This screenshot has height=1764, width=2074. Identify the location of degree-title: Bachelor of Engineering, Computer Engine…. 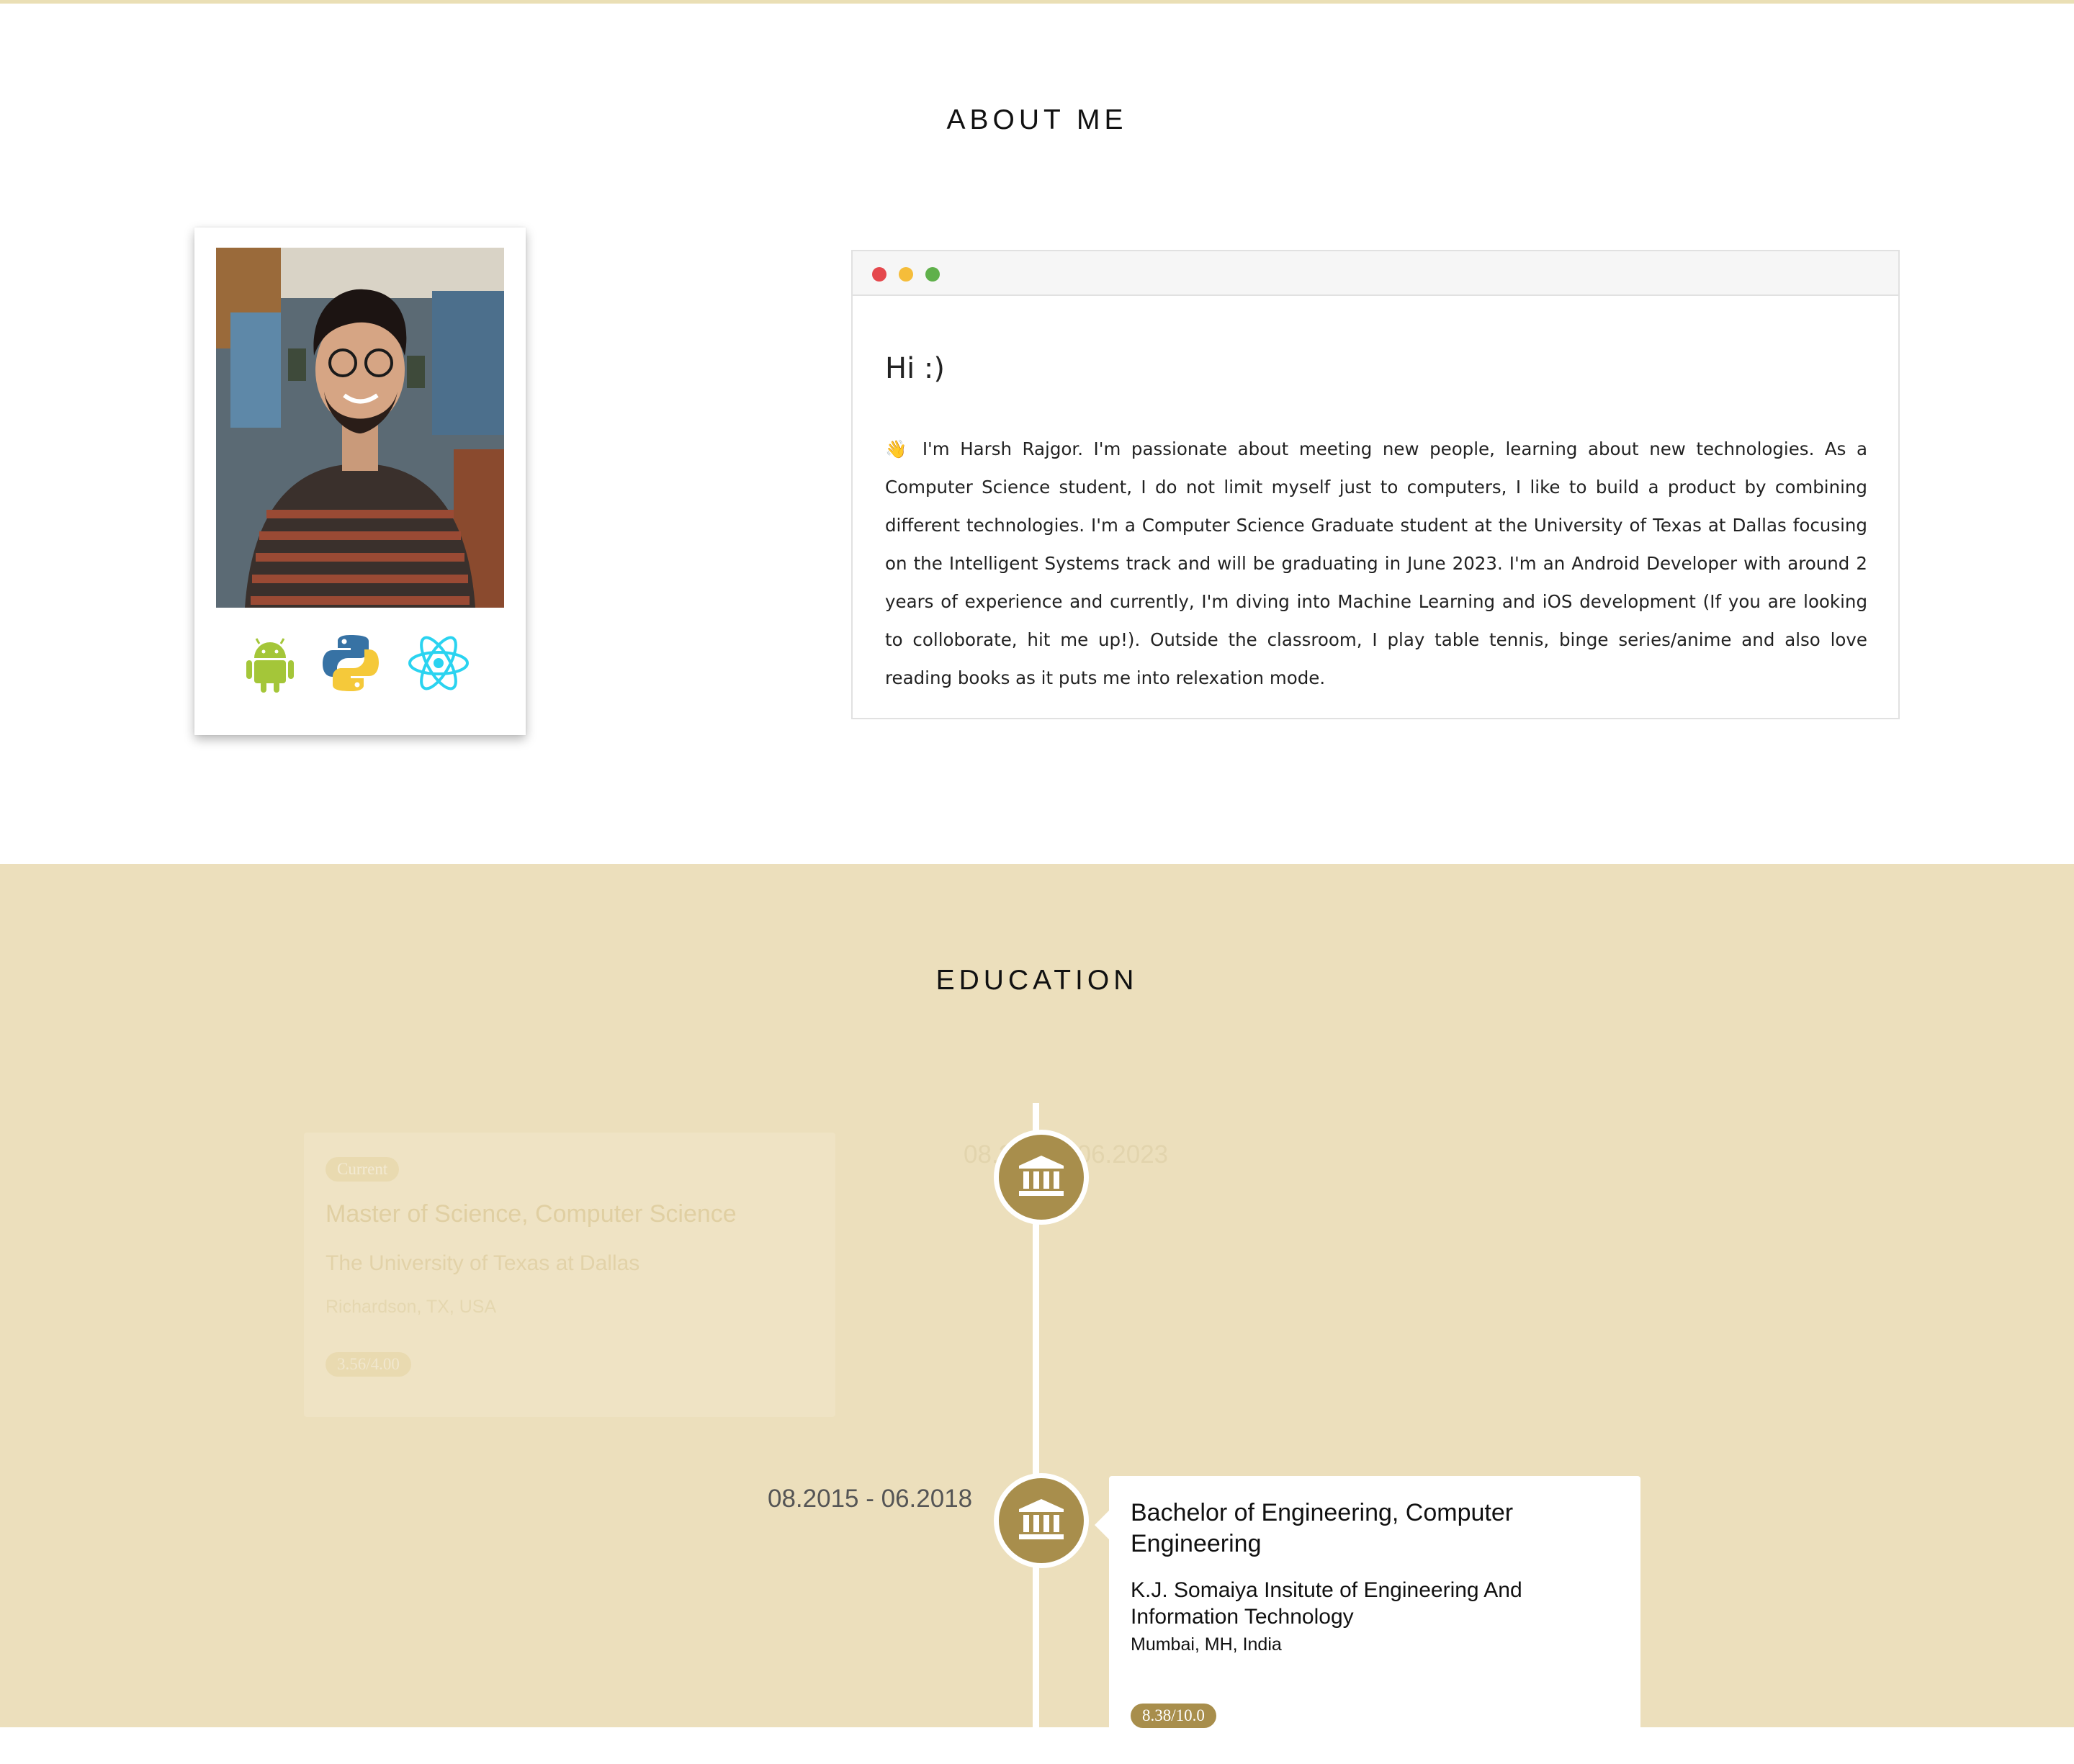
(1322, 1528).